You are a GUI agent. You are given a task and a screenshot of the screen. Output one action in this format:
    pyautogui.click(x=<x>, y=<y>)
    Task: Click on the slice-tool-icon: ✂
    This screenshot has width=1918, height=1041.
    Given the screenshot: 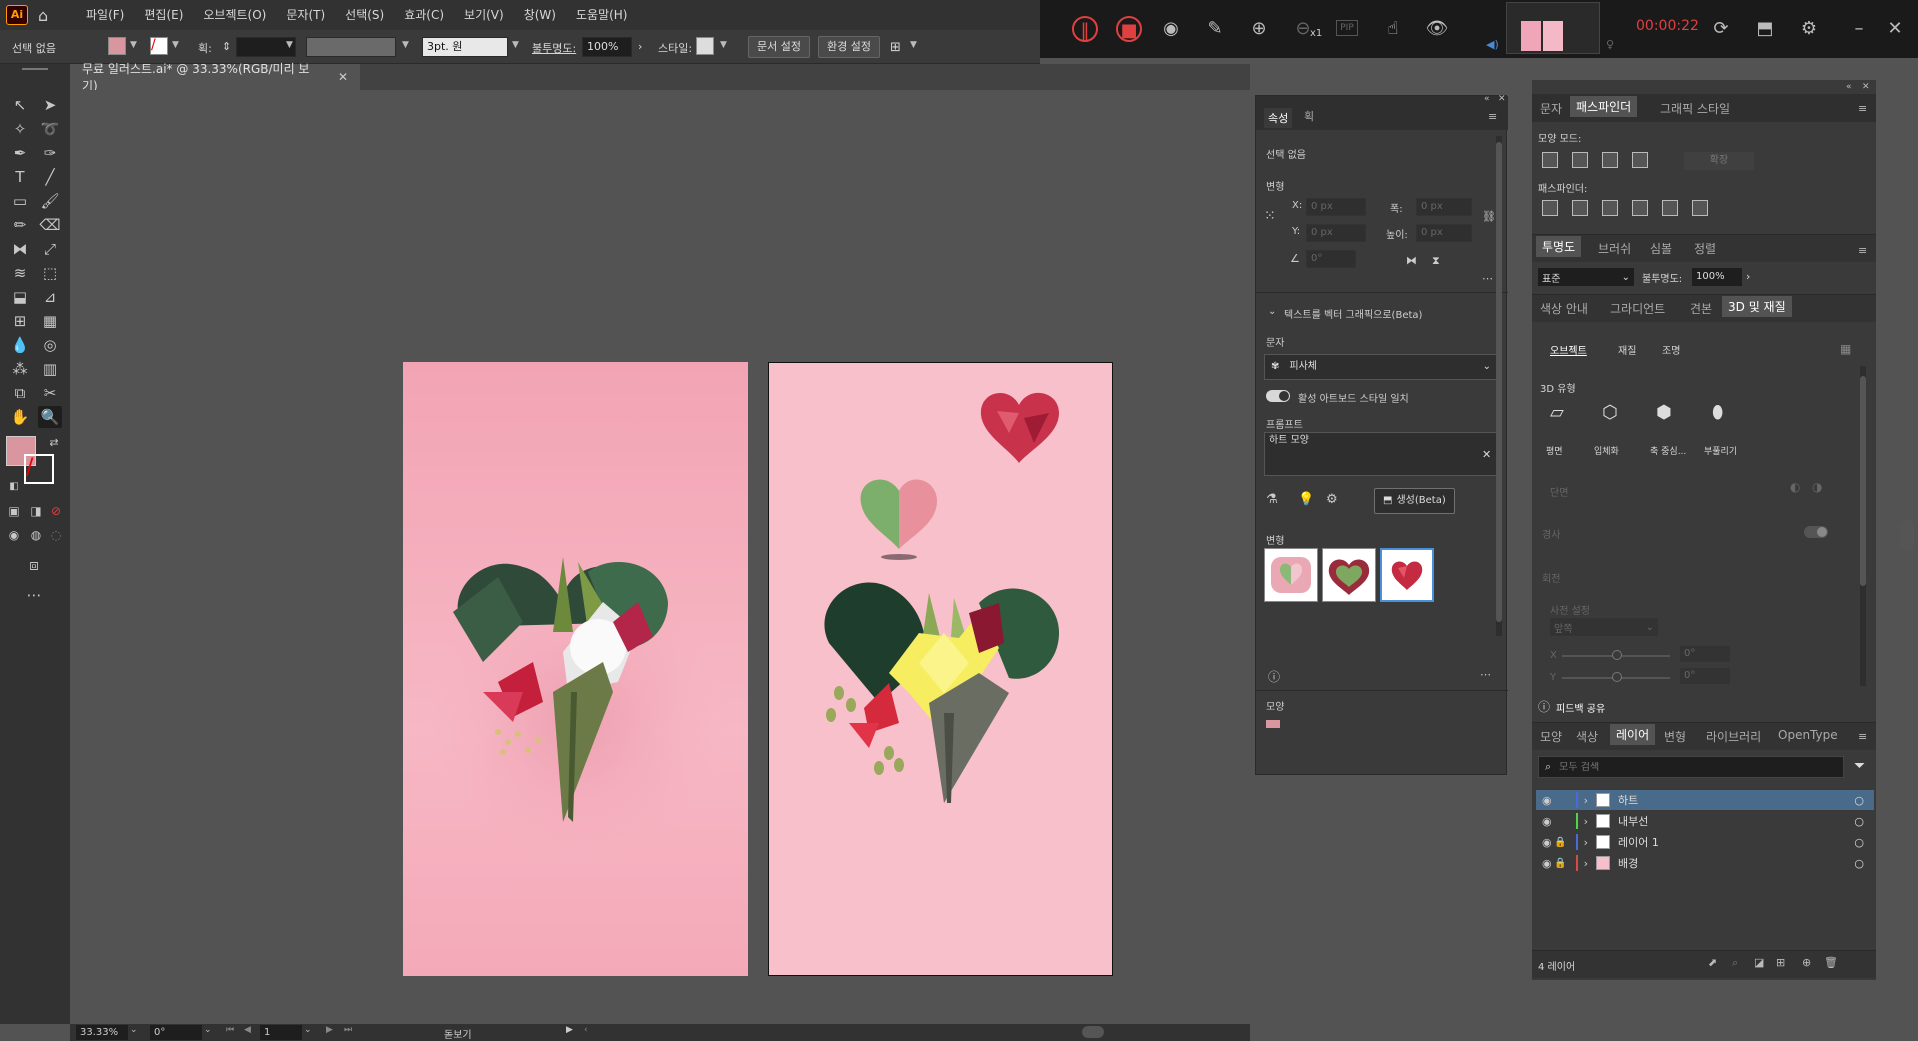 What is the action you would take?
    pyautogui.click(x=50, y=393)
    